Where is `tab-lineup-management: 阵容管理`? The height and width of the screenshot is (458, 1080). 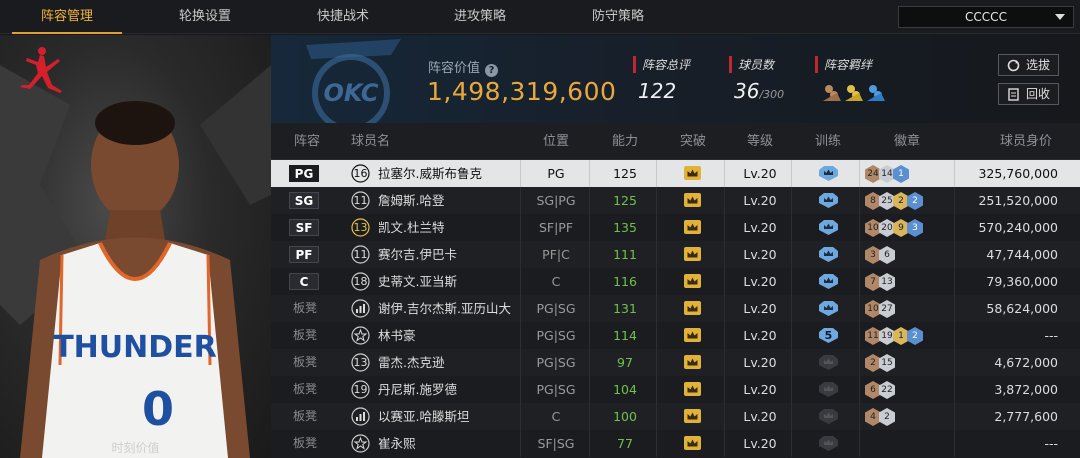 tab-lineup-management: 阵容管理 is located at coordinates (67, 17).